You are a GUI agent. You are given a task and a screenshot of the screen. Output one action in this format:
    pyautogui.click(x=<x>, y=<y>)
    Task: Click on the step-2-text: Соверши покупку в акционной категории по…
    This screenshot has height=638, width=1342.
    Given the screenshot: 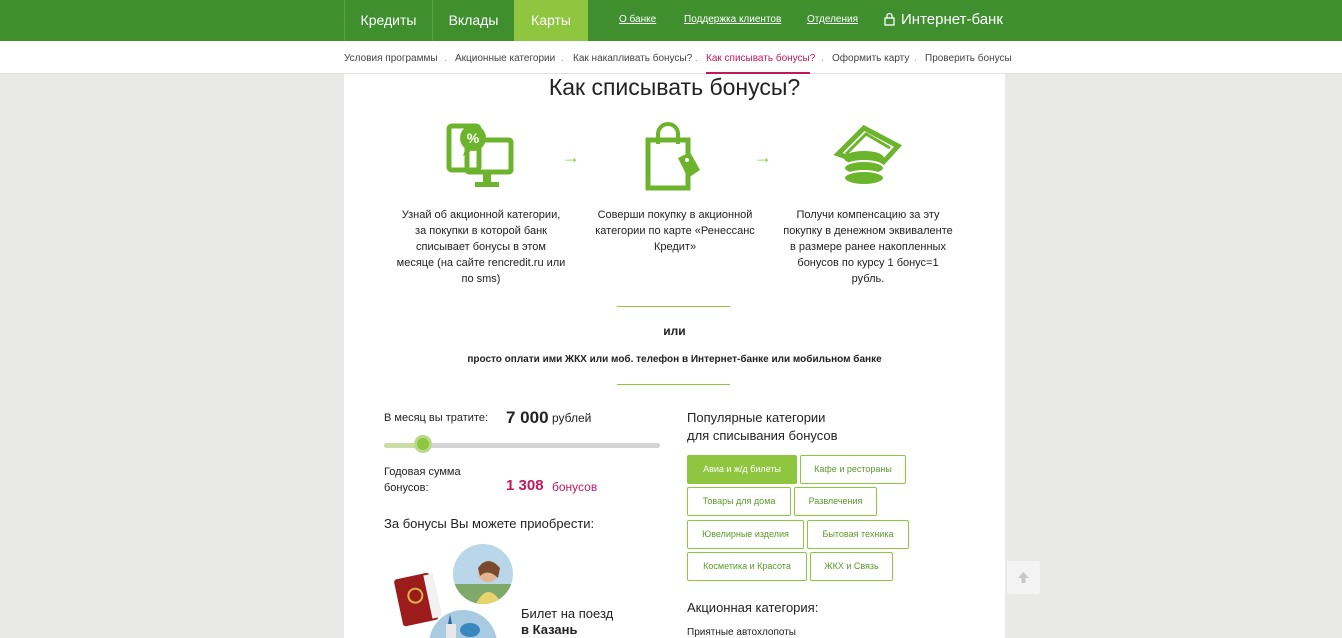 What is the action you would take?
    pyautogui.click(x=675, y=231)
    